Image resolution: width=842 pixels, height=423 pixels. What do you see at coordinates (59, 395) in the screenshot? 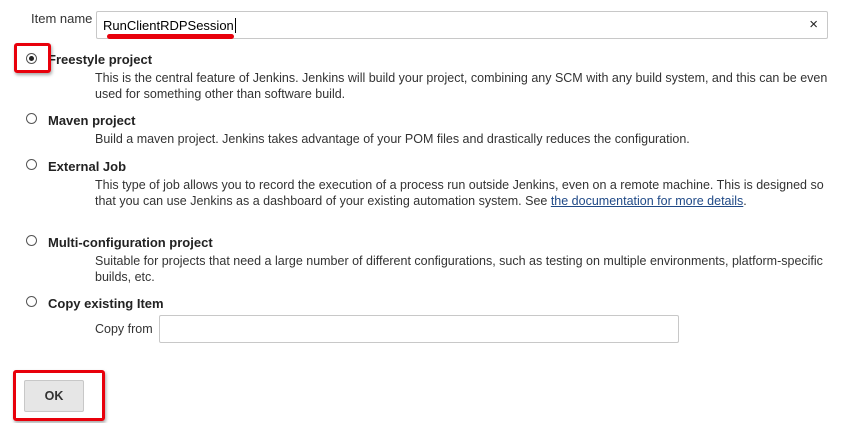
I see `highlight-box-ok` at bounding box center [59, 395].